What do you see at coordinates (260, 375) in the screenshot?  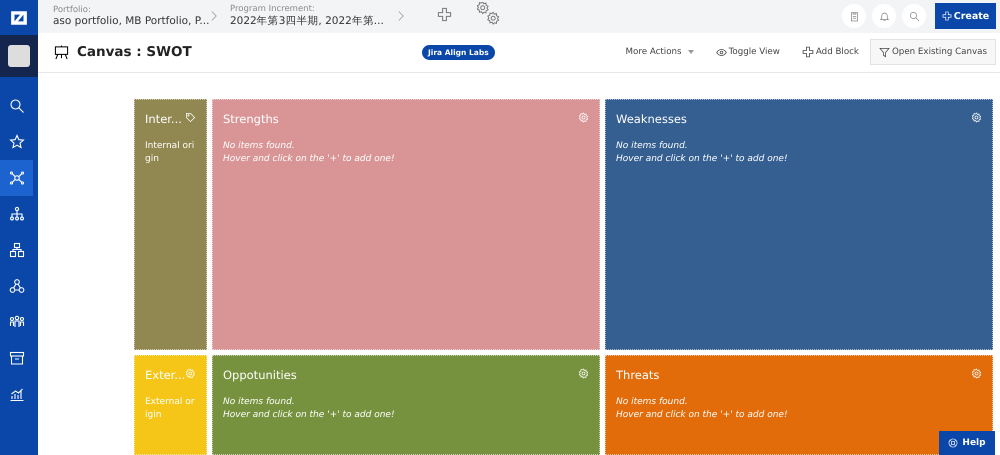 I see `block-title: Oppotunities` at bounding box center [260, 375].